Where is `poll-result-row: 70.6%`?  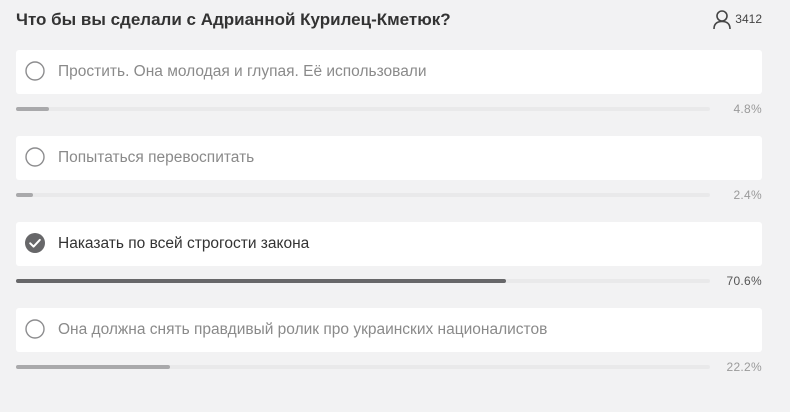 poll-result-row: 70.6% is located at coordinates (390, 281).